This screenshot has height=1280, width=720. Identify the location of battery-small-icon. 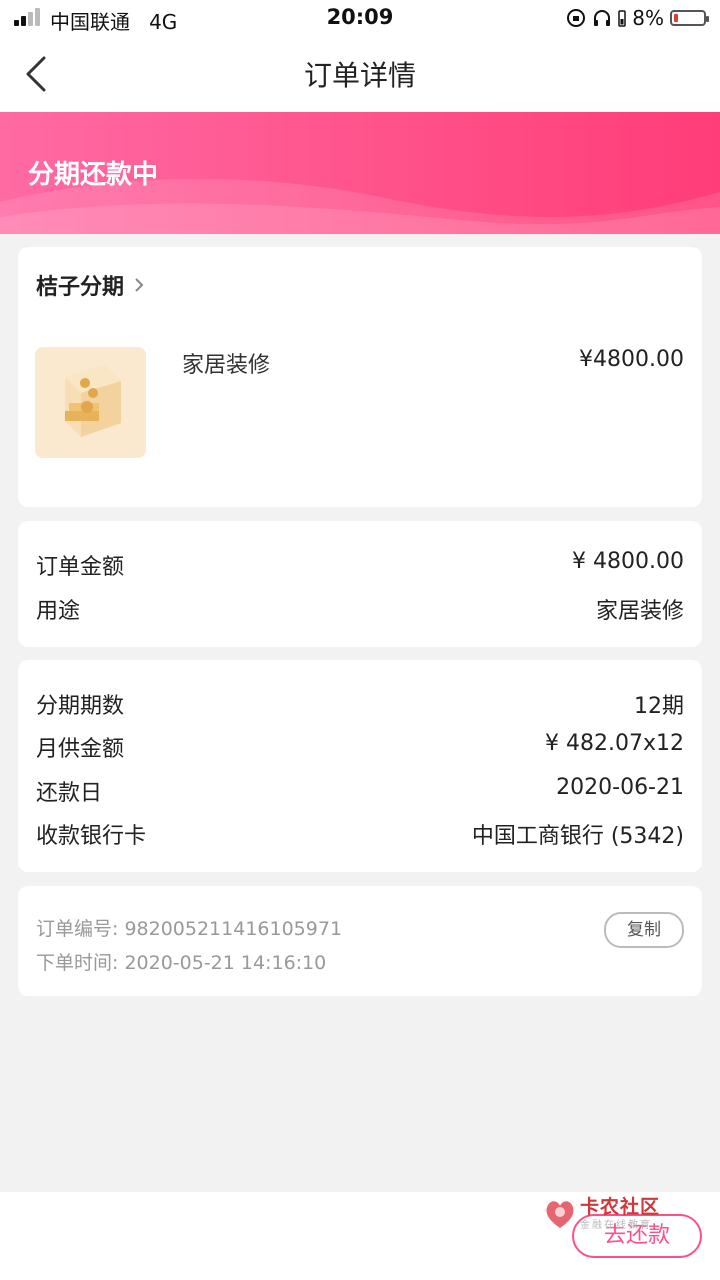
(622, 18).